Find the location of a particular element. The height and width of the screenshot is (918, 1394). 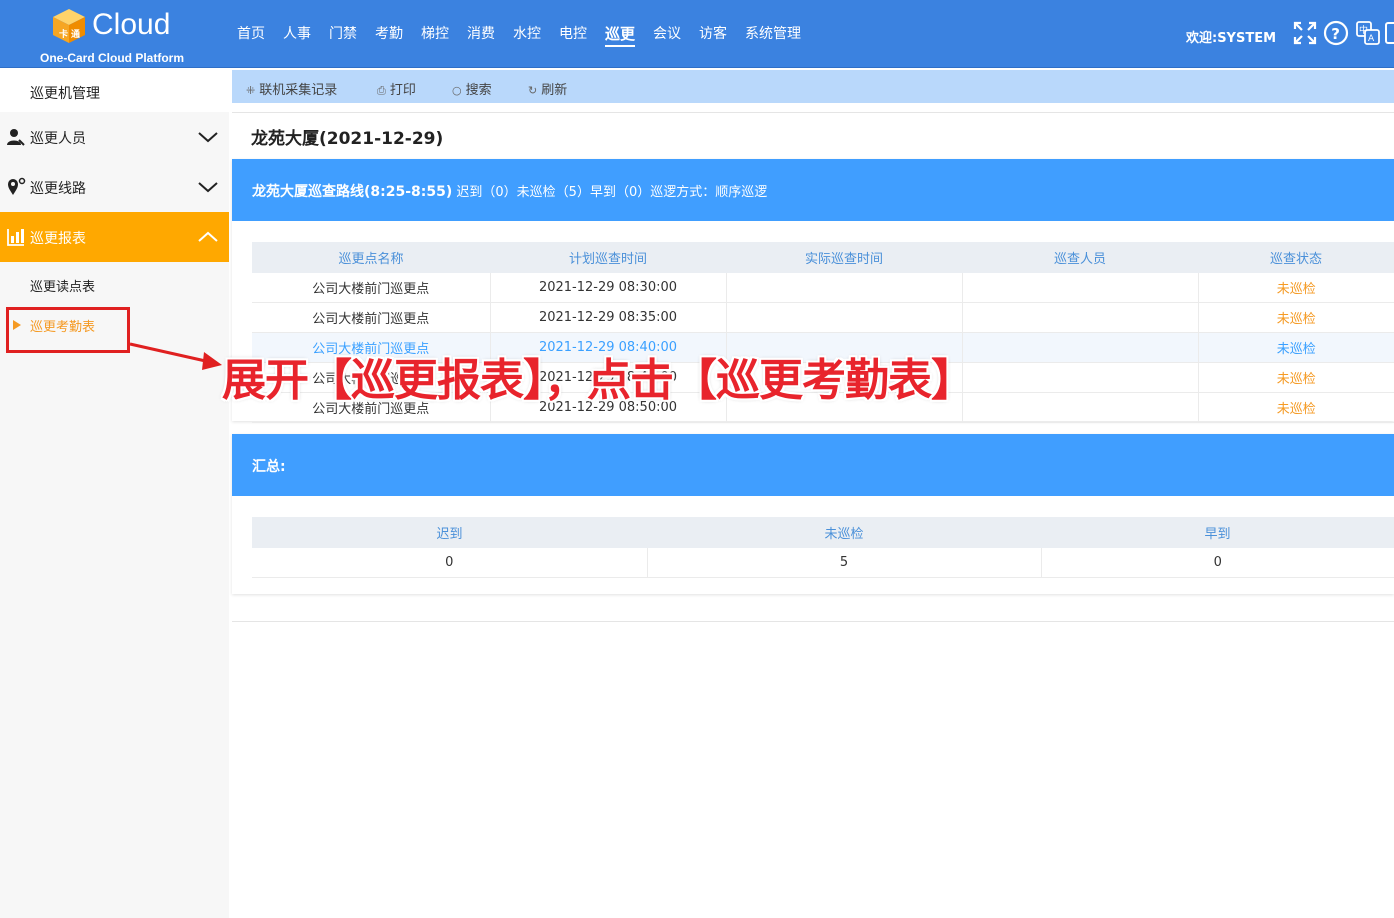

app-logo: 卡 通 Cloud One-Card Cloud Platform is located at coordinates (117, 35).